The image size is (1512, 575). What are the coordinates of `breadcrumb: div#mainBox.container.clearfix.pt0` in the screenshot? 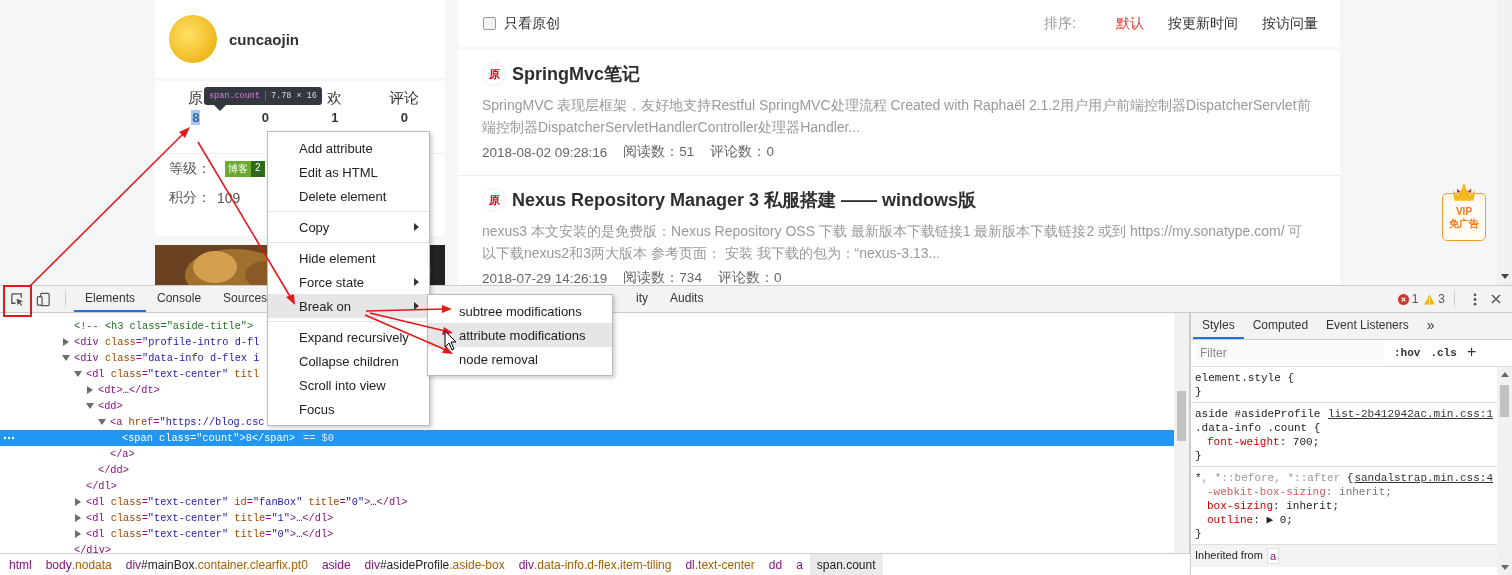 It's located at (216, 564).